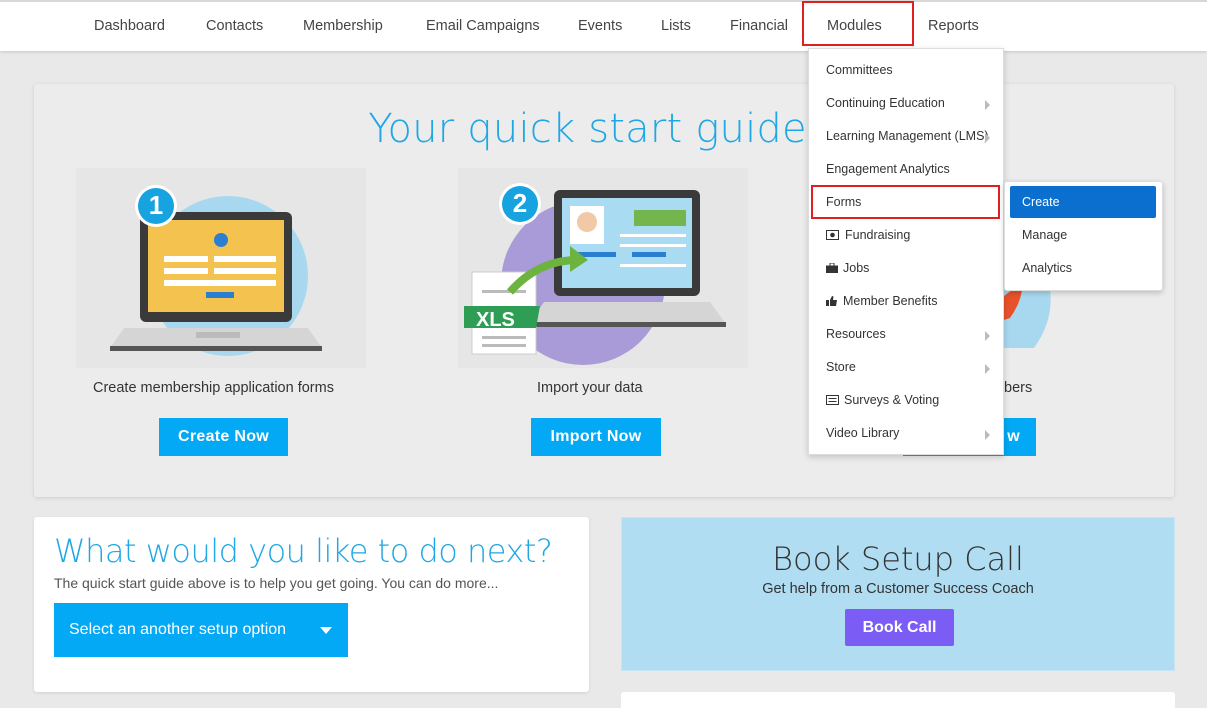  What do you see at coordinates (1044, 235) in the screenshot?
I see `submenu-item-manage: Manage` at bounding box center [1044, 235].